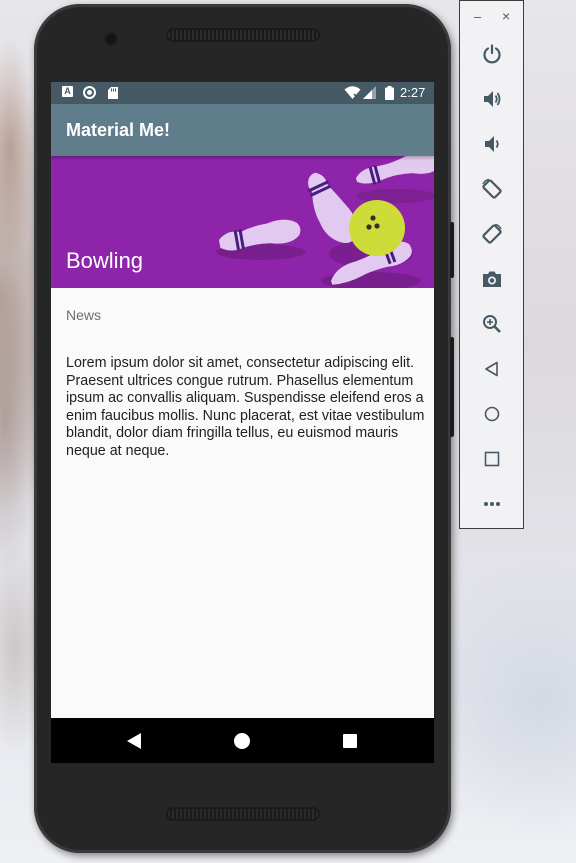 This screenshot has width=576, height=863. Describe the element at coordinates (89, 92) in the screenshot. I see `circle-notification-icon` at that location.